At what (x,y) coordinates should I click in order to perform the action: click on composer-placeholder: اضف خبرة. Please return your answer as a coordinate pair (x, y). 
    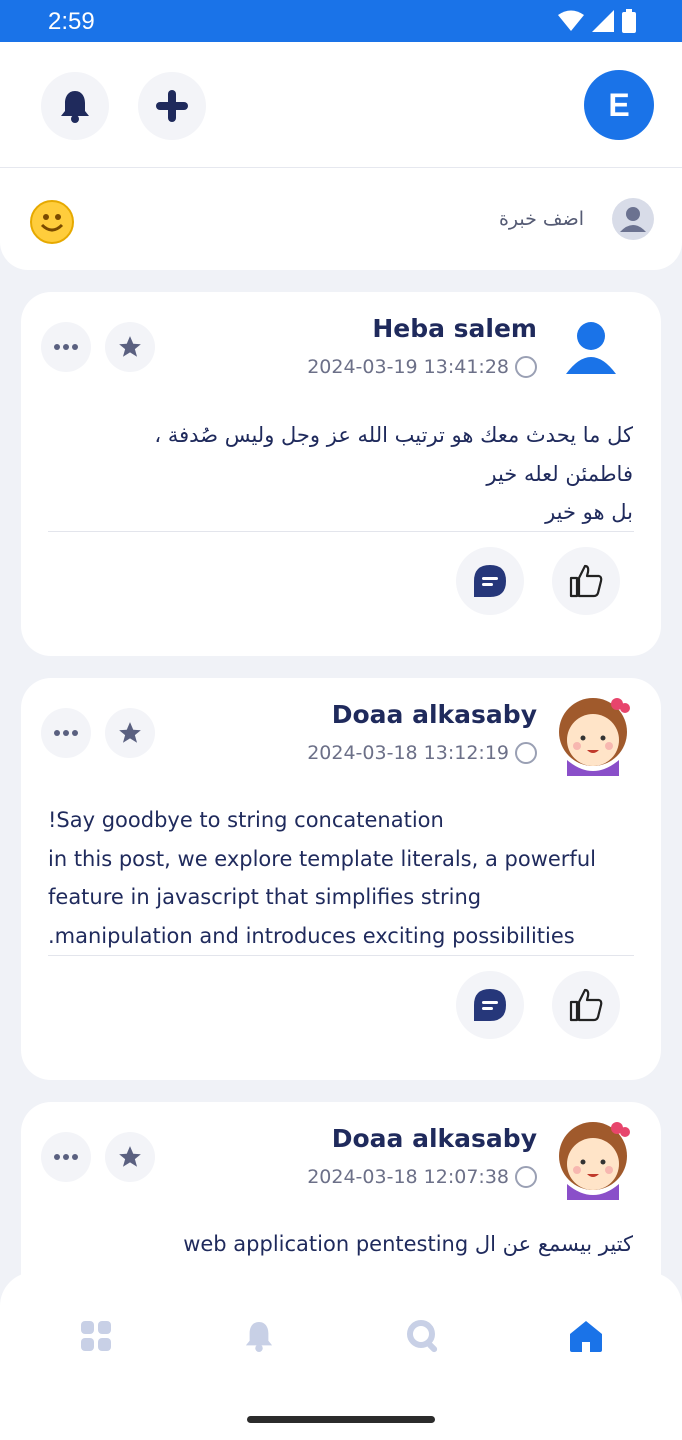
    Looking at the image, I should click on (541, 219).